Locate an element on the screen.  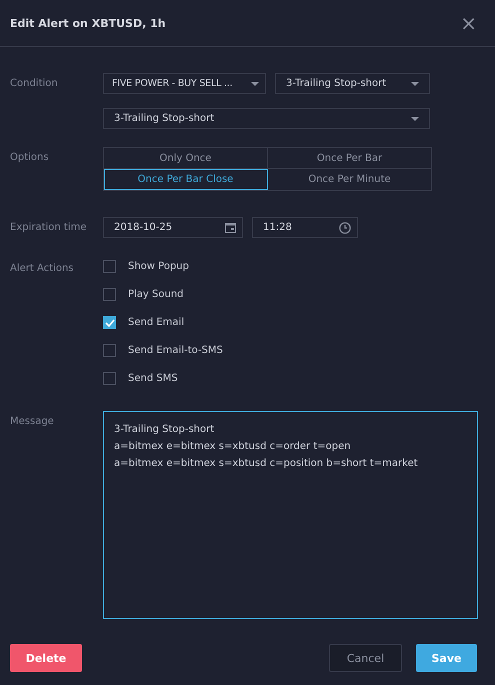
field-label: Condition is located at coordinates (34, 84).